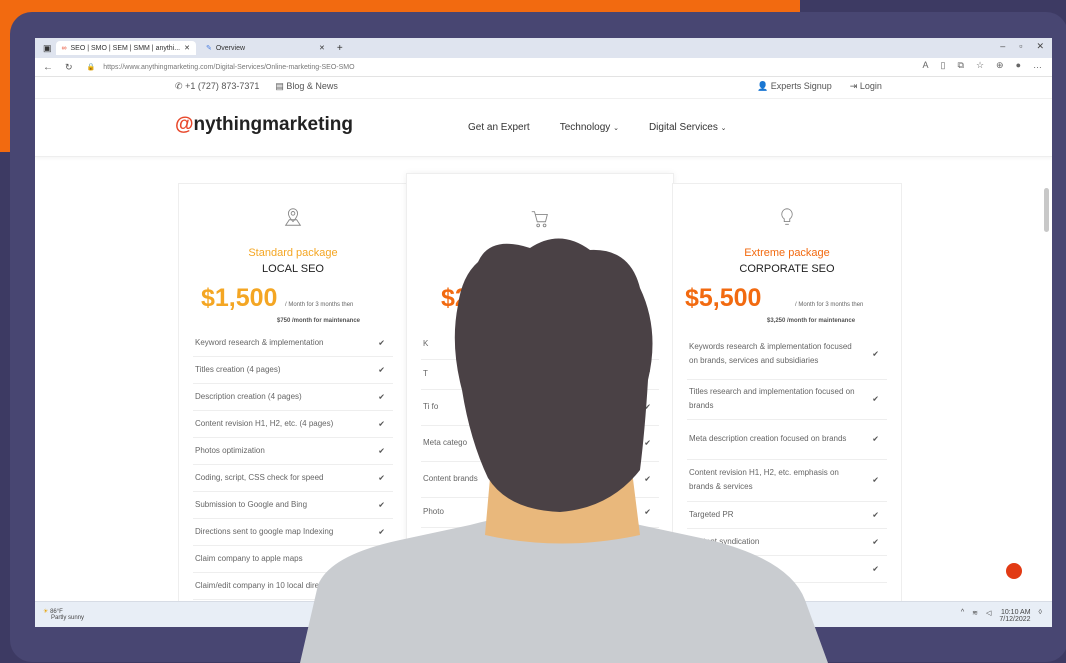 The height and width of the screenshot is (663, 1066). Describe the element at coordinates (217, 86) in the screenshot. I see `phone-link: ✆ +1 (727) 873-7371` at that location.